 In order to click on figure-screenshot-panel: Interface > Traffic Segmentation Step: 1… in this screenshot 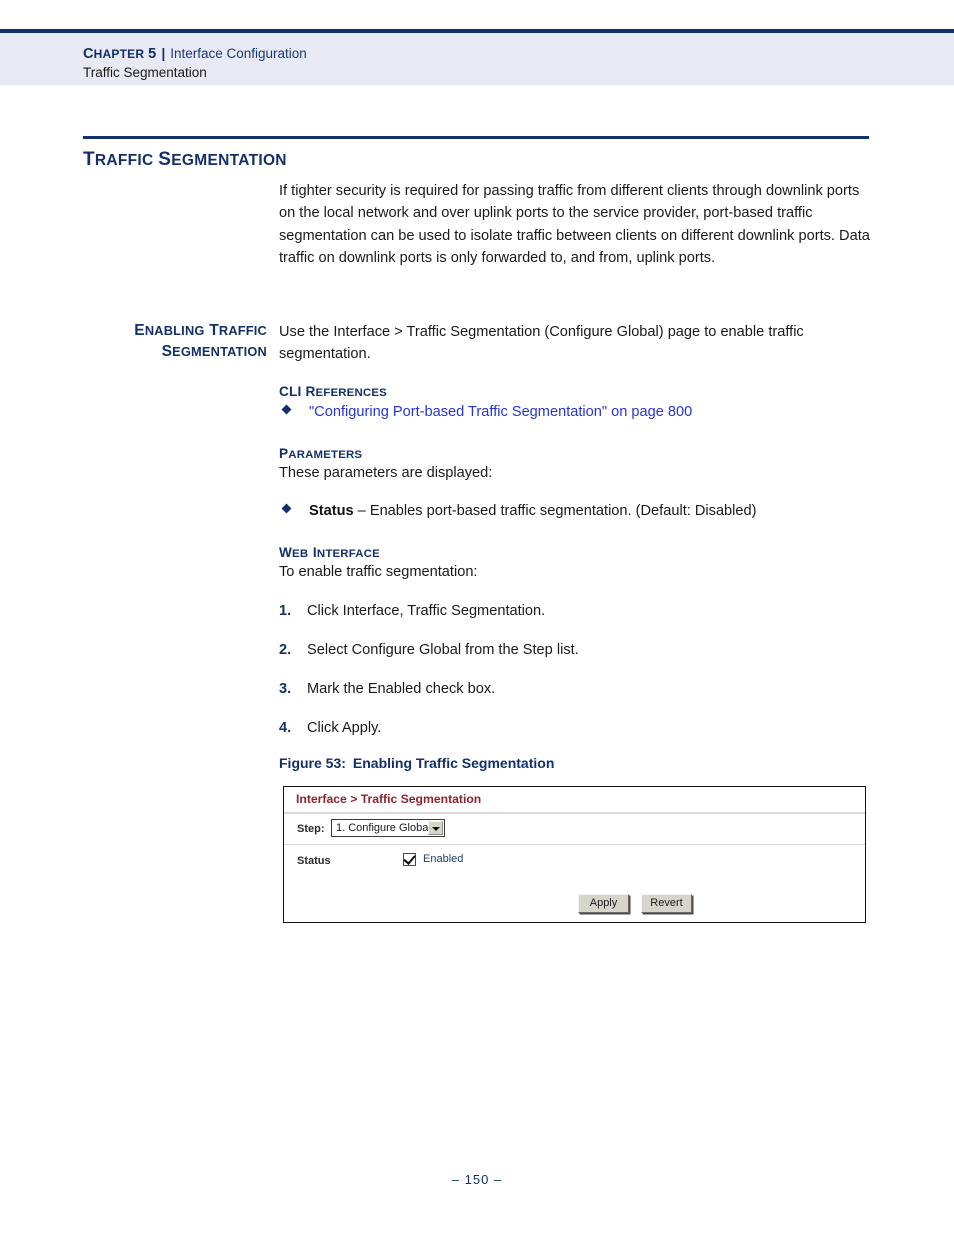, I will do `click(574, 854)`.